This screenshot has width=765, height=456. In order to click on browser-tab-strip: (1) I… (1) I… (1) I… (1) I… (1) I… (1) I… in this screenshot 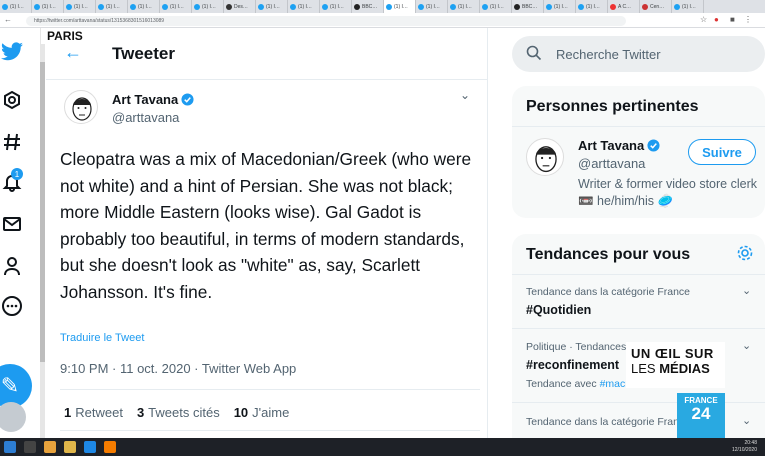, I will do `click(382, 6)`.